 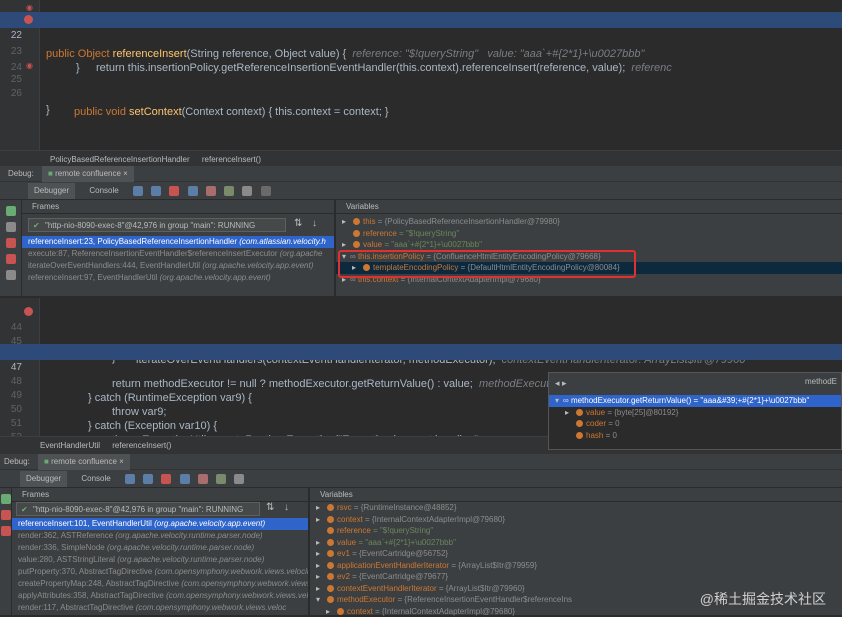 What do you see at coordinates (48, 110) in the screenshot?
I see `code-text: }` at bounding box center [48, 110].